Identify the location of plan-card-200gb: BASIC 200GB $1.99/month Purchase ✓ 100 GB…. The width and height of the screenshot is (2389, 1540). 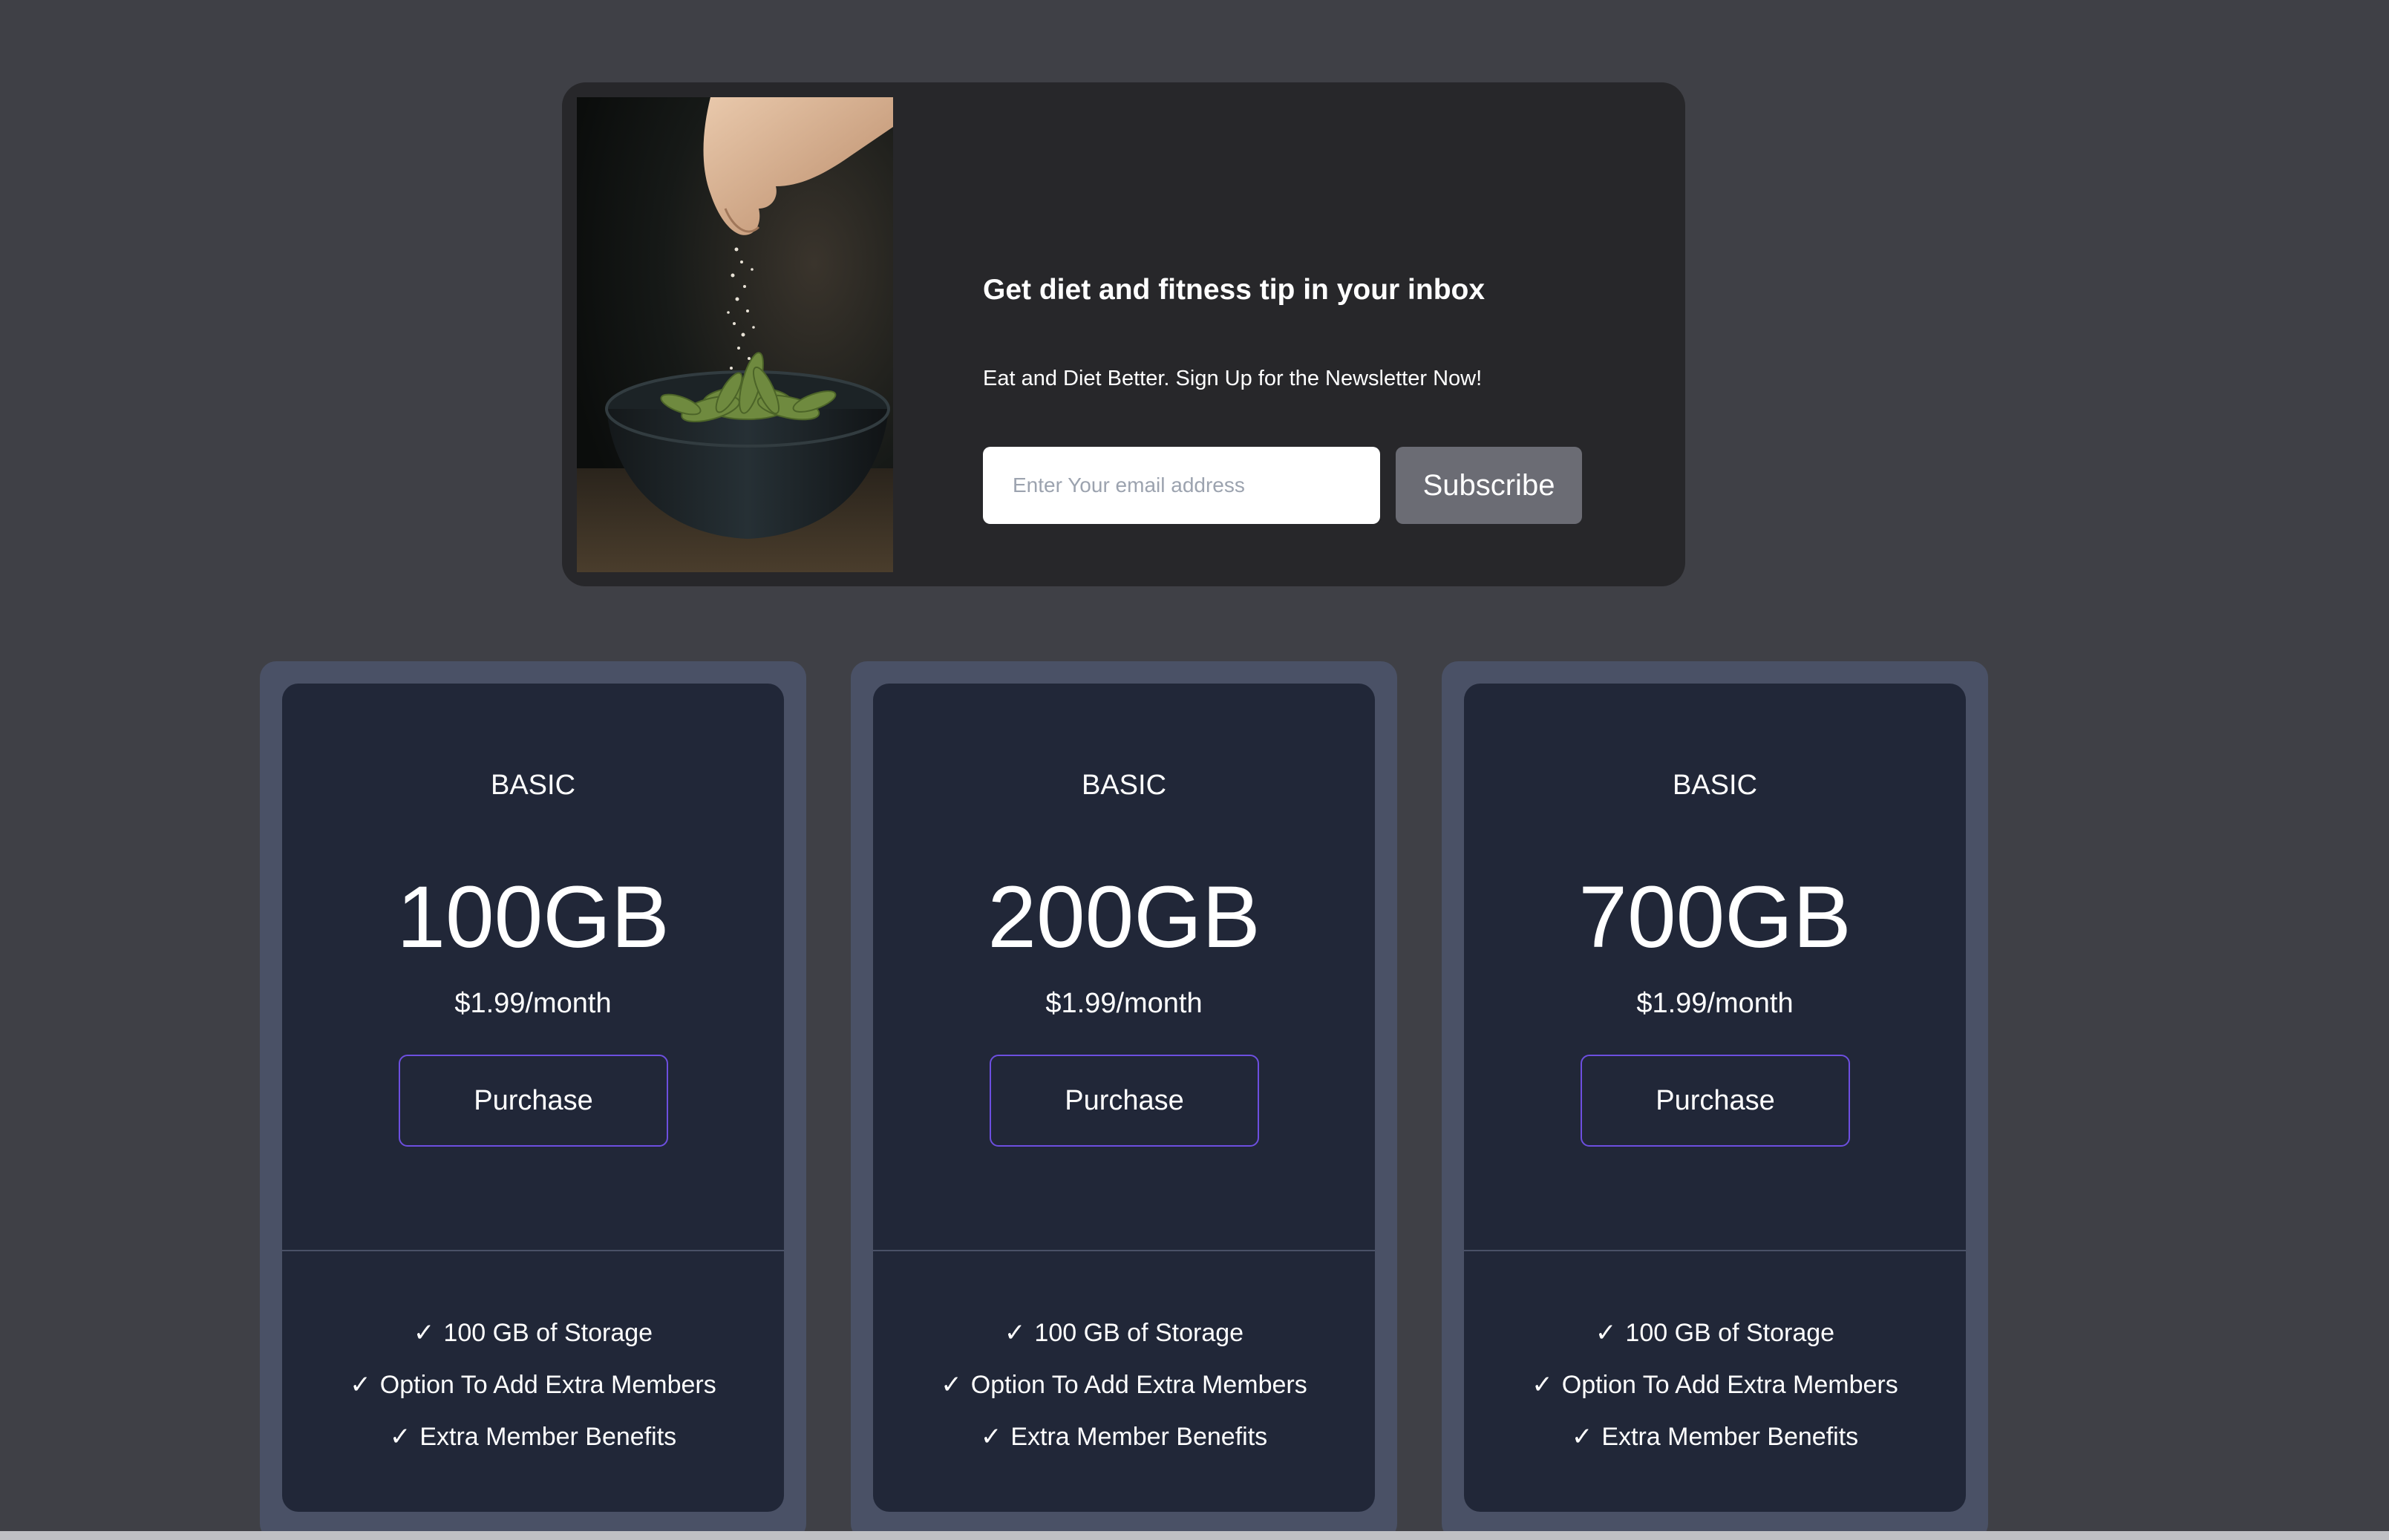
(1124, 1101).